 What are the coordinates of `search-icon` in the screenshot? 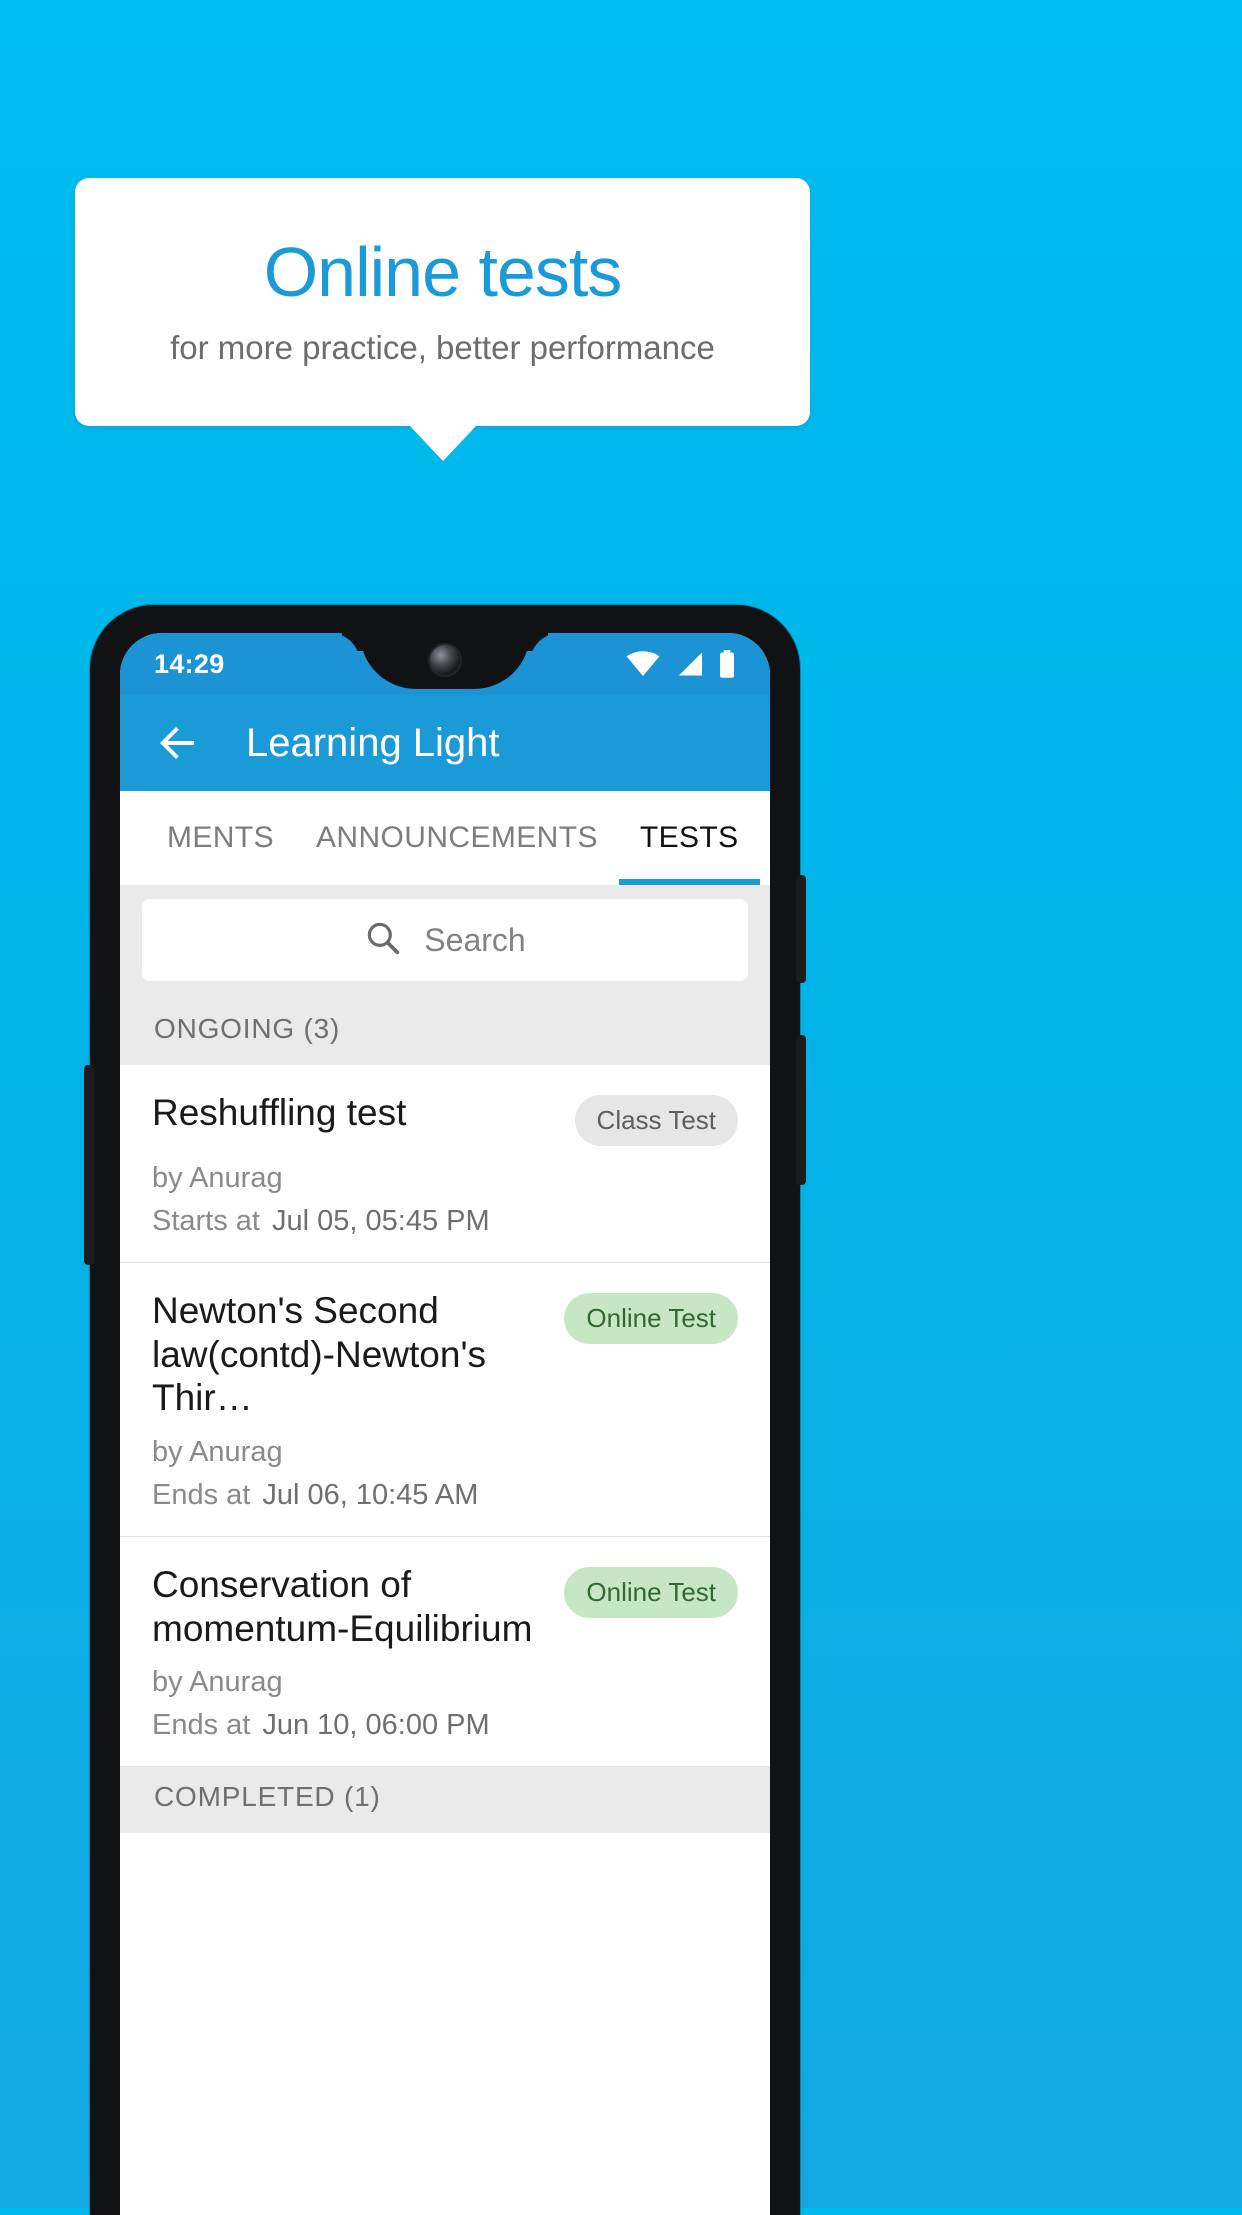 It's located at (383, 940).